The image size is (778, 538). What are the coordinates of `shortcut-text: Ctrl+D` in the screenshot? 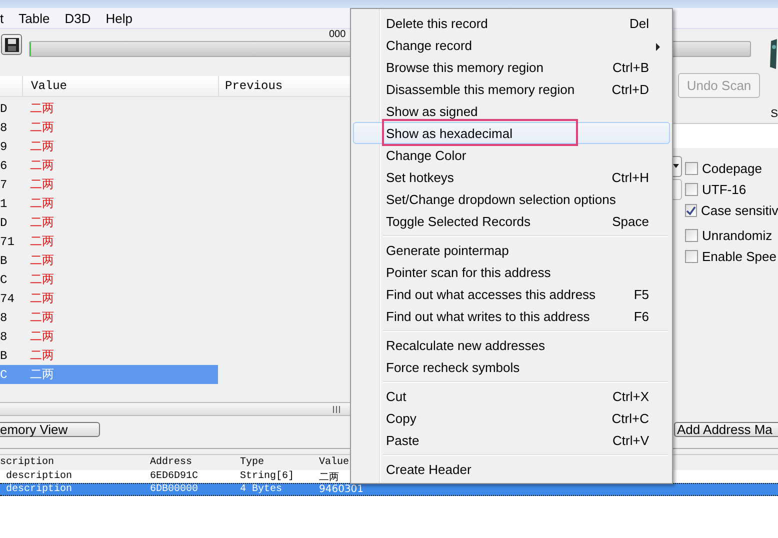 It's located at (630, 89).